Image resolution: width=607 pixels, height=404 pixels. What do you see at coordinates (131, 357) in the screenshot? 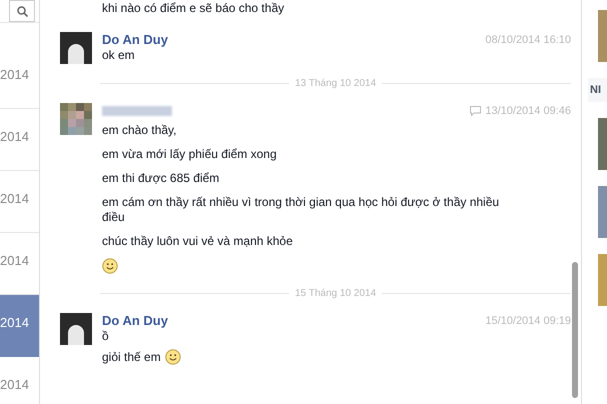
I see `message-text: giỏi thế em` at bounding box center [131, 357].